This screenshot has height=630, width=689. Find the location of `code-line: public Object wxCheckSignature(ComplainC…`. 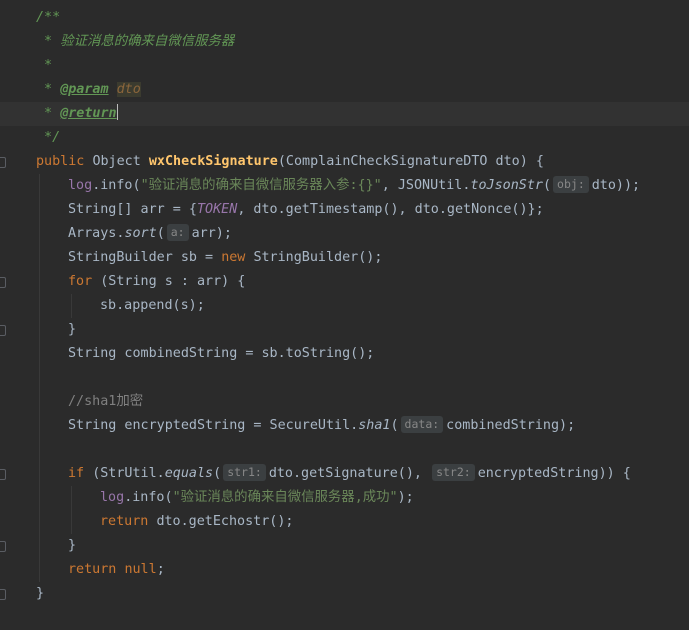

code-line: public Object wxCheckSignature(ComplainC… is located at coordinates (344, 162).